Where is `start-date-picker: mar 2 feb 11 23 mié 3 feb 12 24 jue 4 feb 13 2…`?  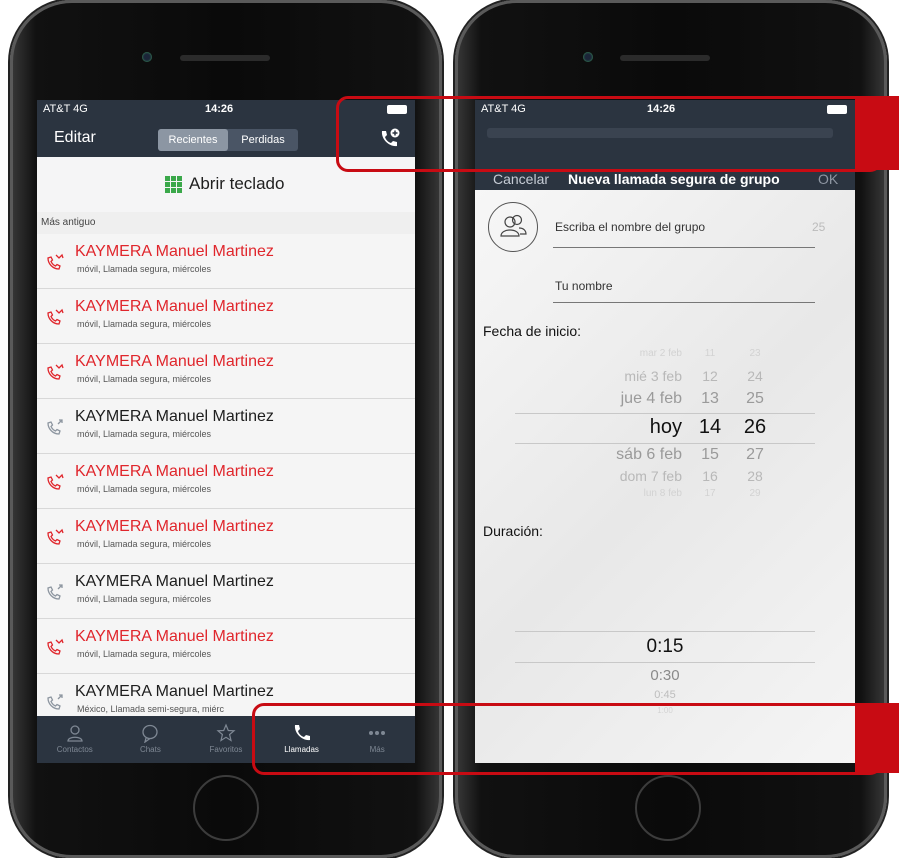 start-date-picker: mar 2 feb 11 23 mié 3 feb 12 24 jue 4 feb 13 2… is located at coordinates (665, 429).